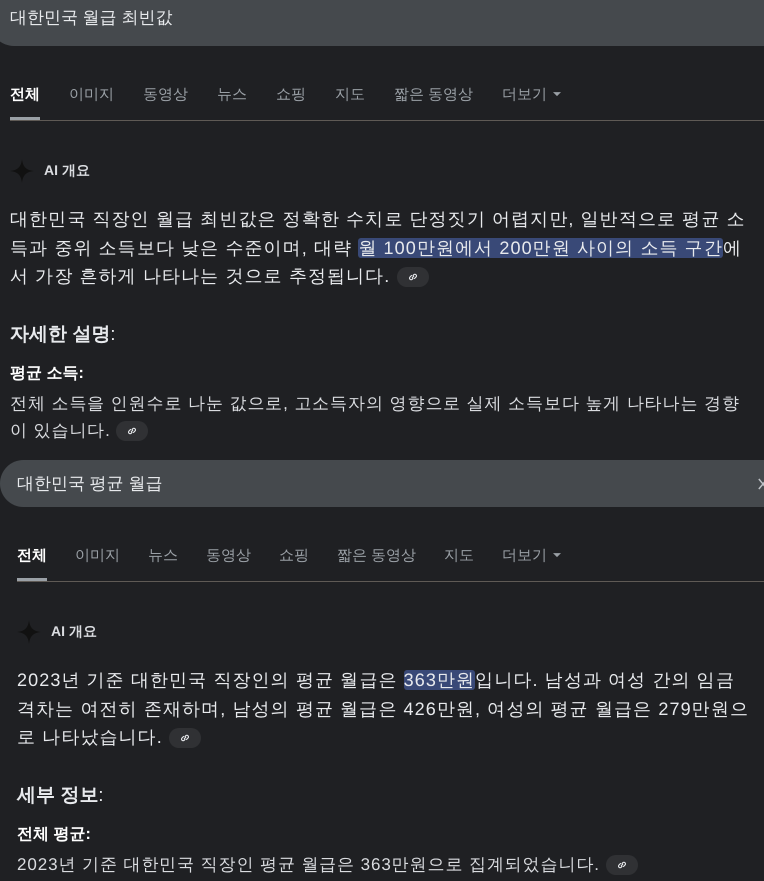 The width and height of the screenshot is (764, 881). I want to click on section-heading: 세부 정보:, so click(61, 796).